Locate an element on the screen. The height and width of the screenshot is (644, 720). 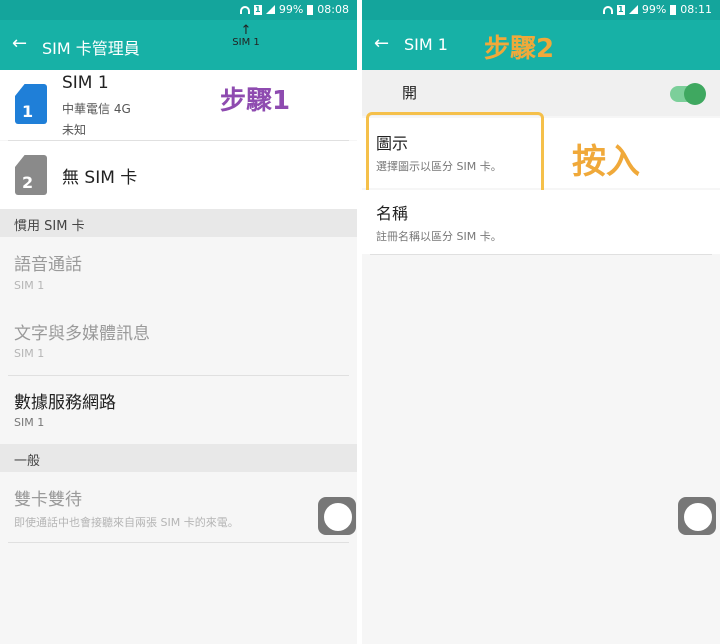
annotation-step2: 步驟2 is located at coordinates (519, 49).